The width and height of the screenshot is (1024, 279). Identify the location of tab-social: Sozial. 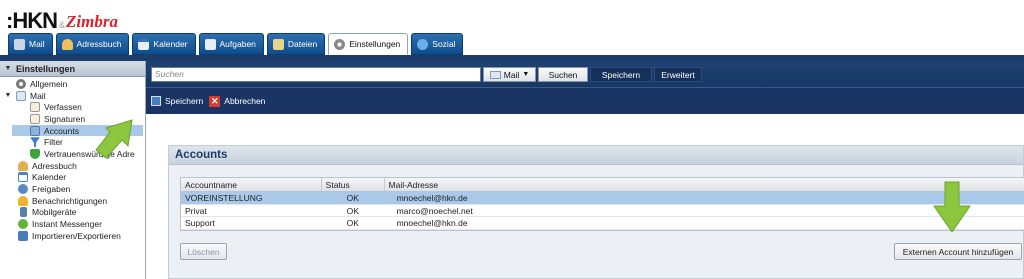
(437, 44).